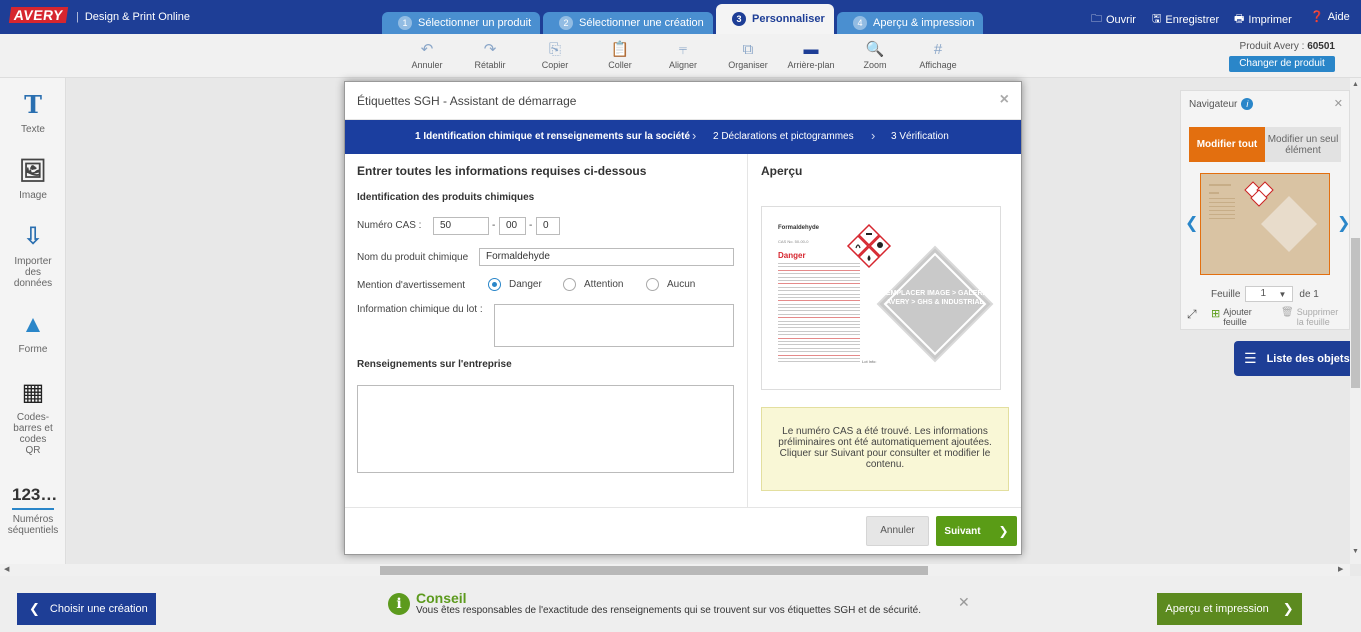  Describe the element at coordinates (461, 226) in the screenshot. I see `cas-part1-input: 50` at that location.